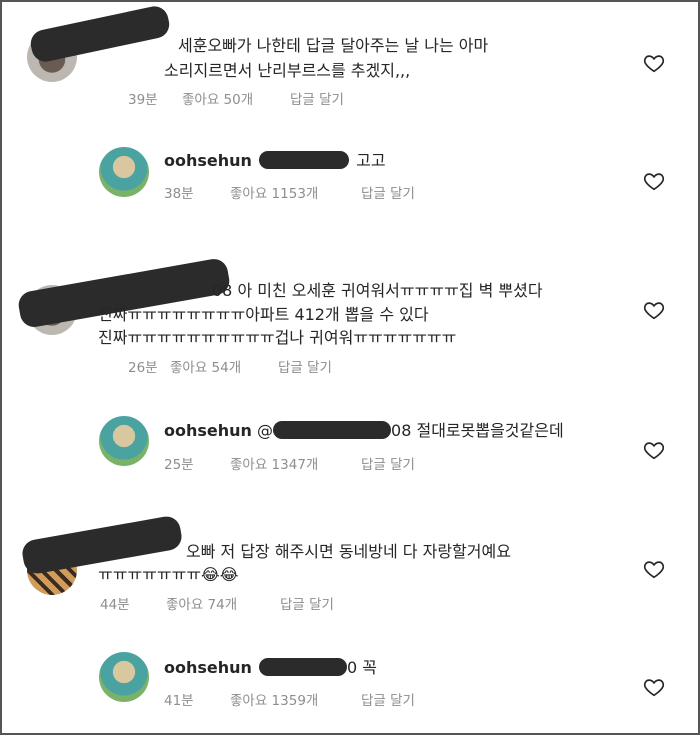  Describe the element at coordinates (287, 70) in the screenshot. I see `comment-text-line: 소리지르면서 난리부르스를 추겠지,,,` at that location.